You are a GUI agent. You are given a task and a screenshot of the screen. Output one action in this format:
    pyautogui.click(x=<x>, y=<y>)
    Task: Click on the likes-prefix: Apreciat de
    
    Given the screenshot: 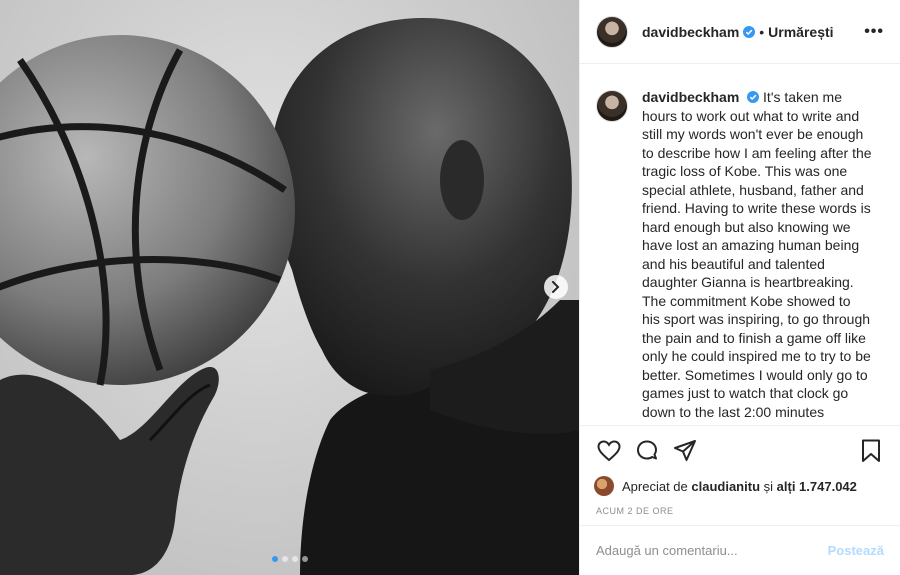 What is the action you would take?
    pyautogui.click(x=655, y=486)
    